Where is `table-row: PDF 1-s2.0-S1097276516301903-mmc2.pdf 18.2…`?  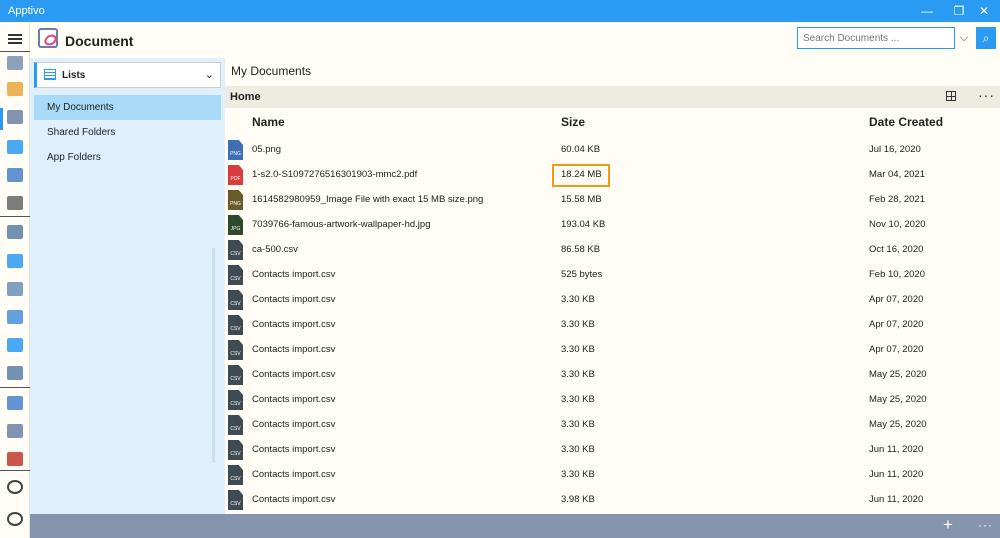
table-row: PDF 1-s2.0-S1097276516301903-mmc2.pdf 18.2… is located at coordinates (612, 174).